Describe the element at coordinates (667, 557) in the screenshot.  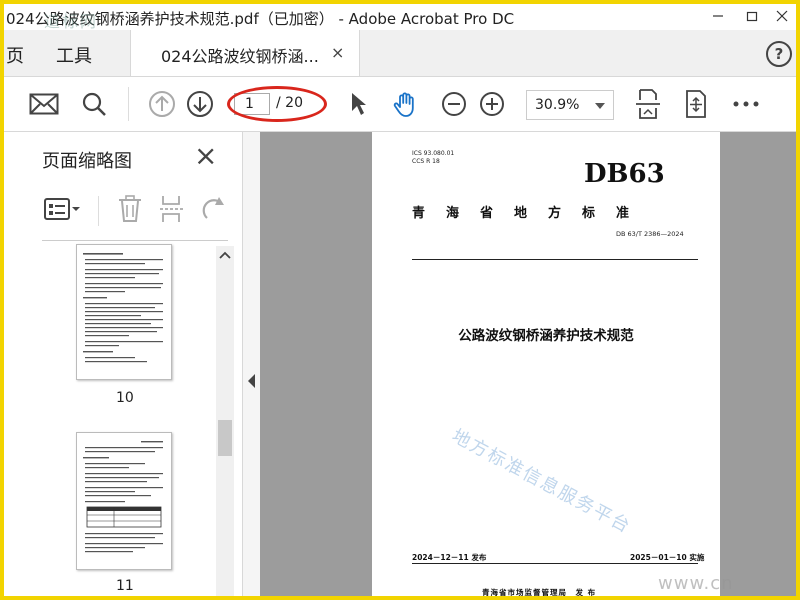
I see `implementation-date: 2025－01－10 实施` at that location.